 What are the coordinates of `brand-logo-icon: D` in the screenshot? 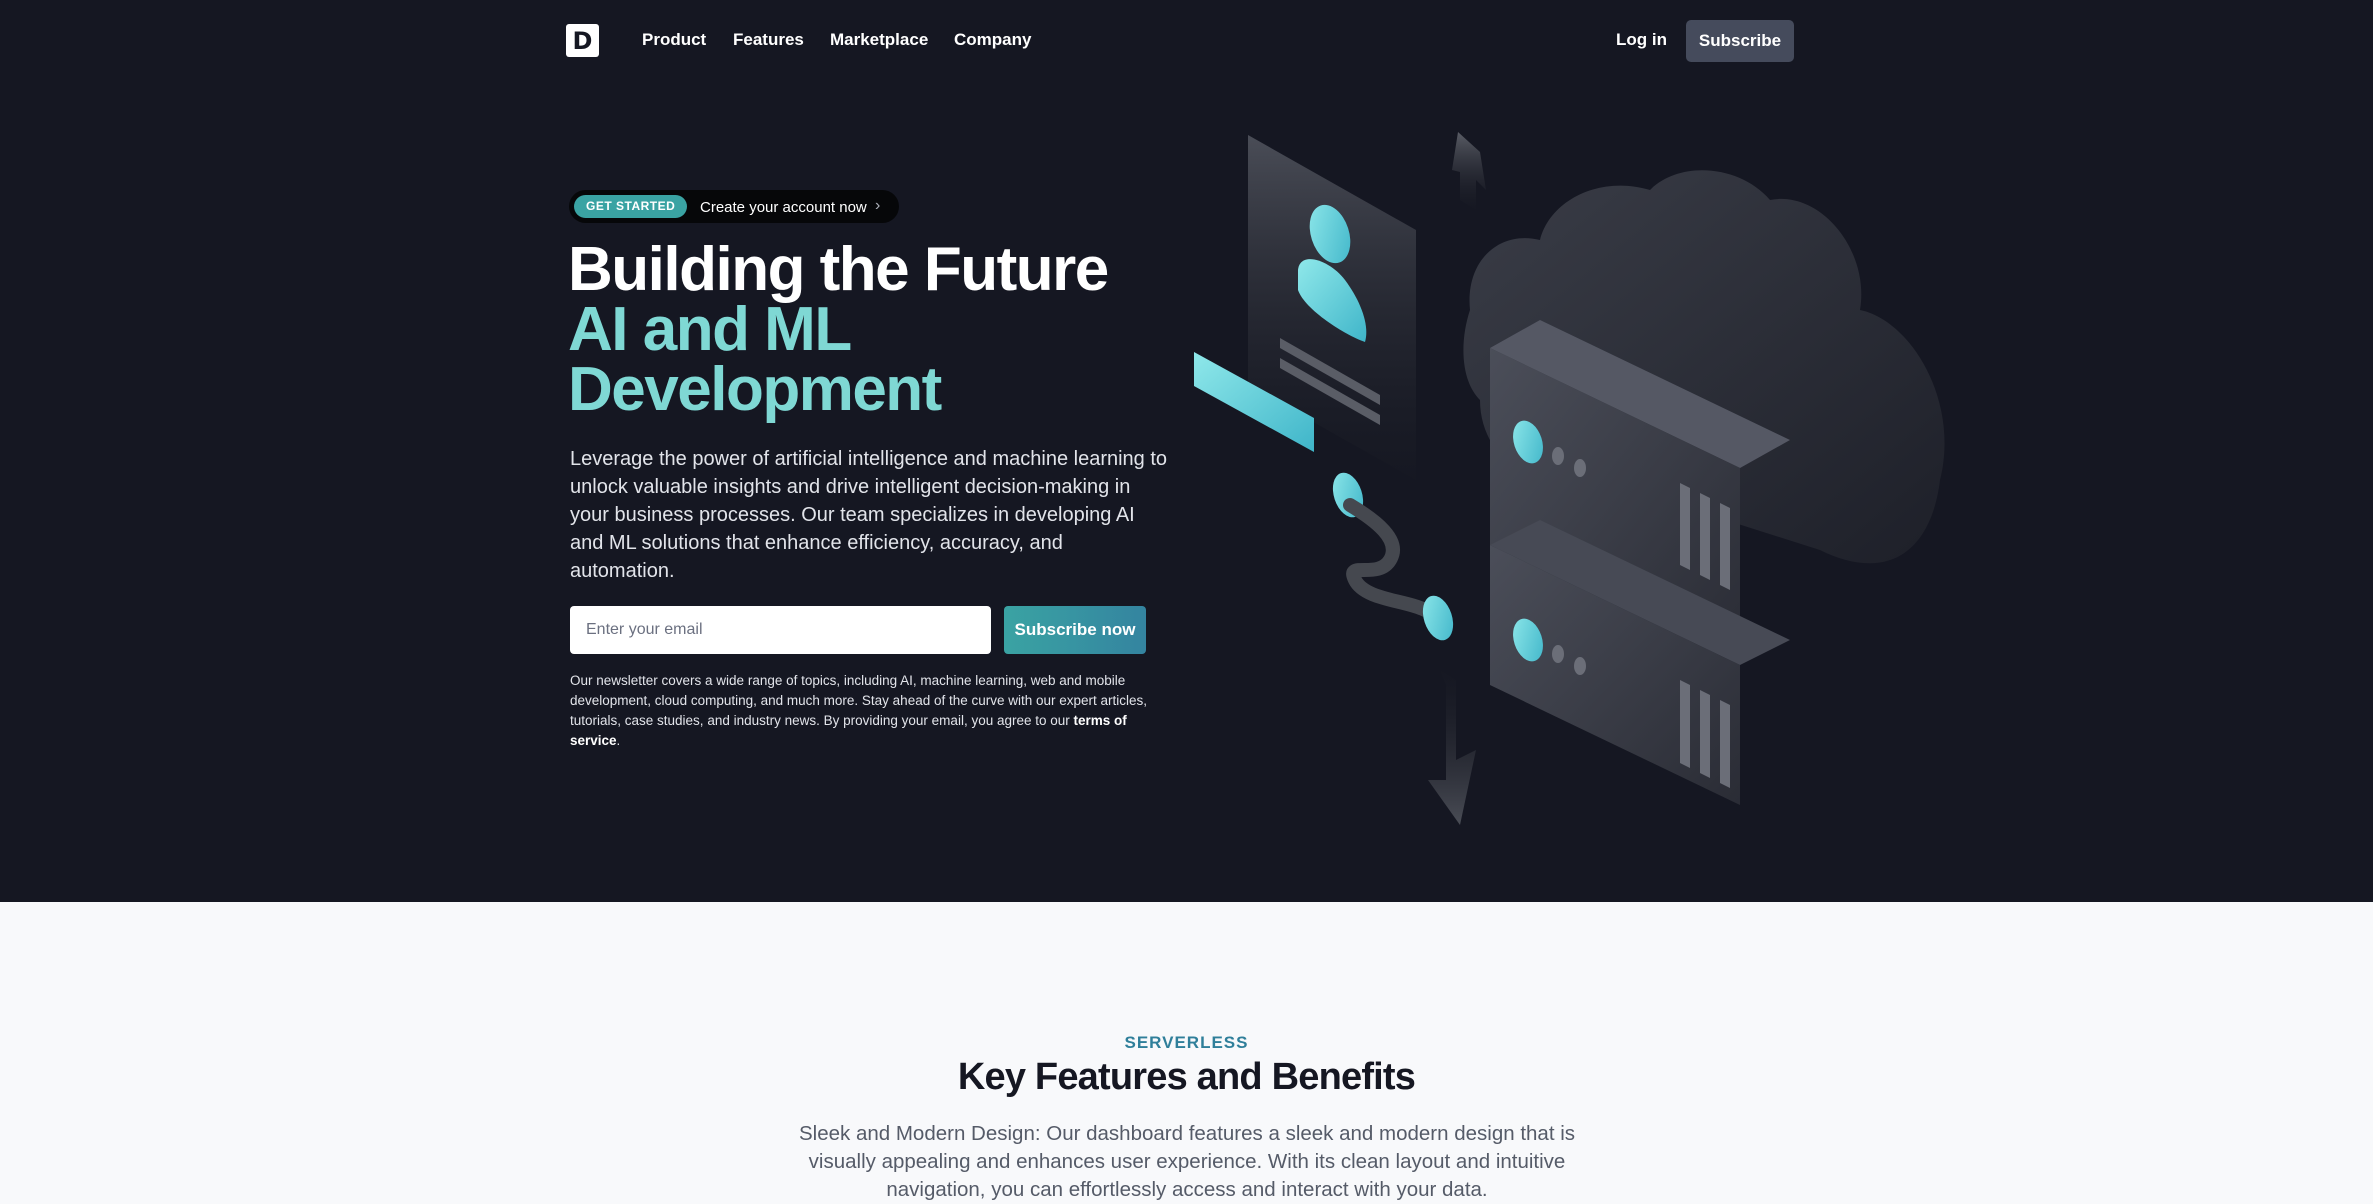 It's located at (582, 40).